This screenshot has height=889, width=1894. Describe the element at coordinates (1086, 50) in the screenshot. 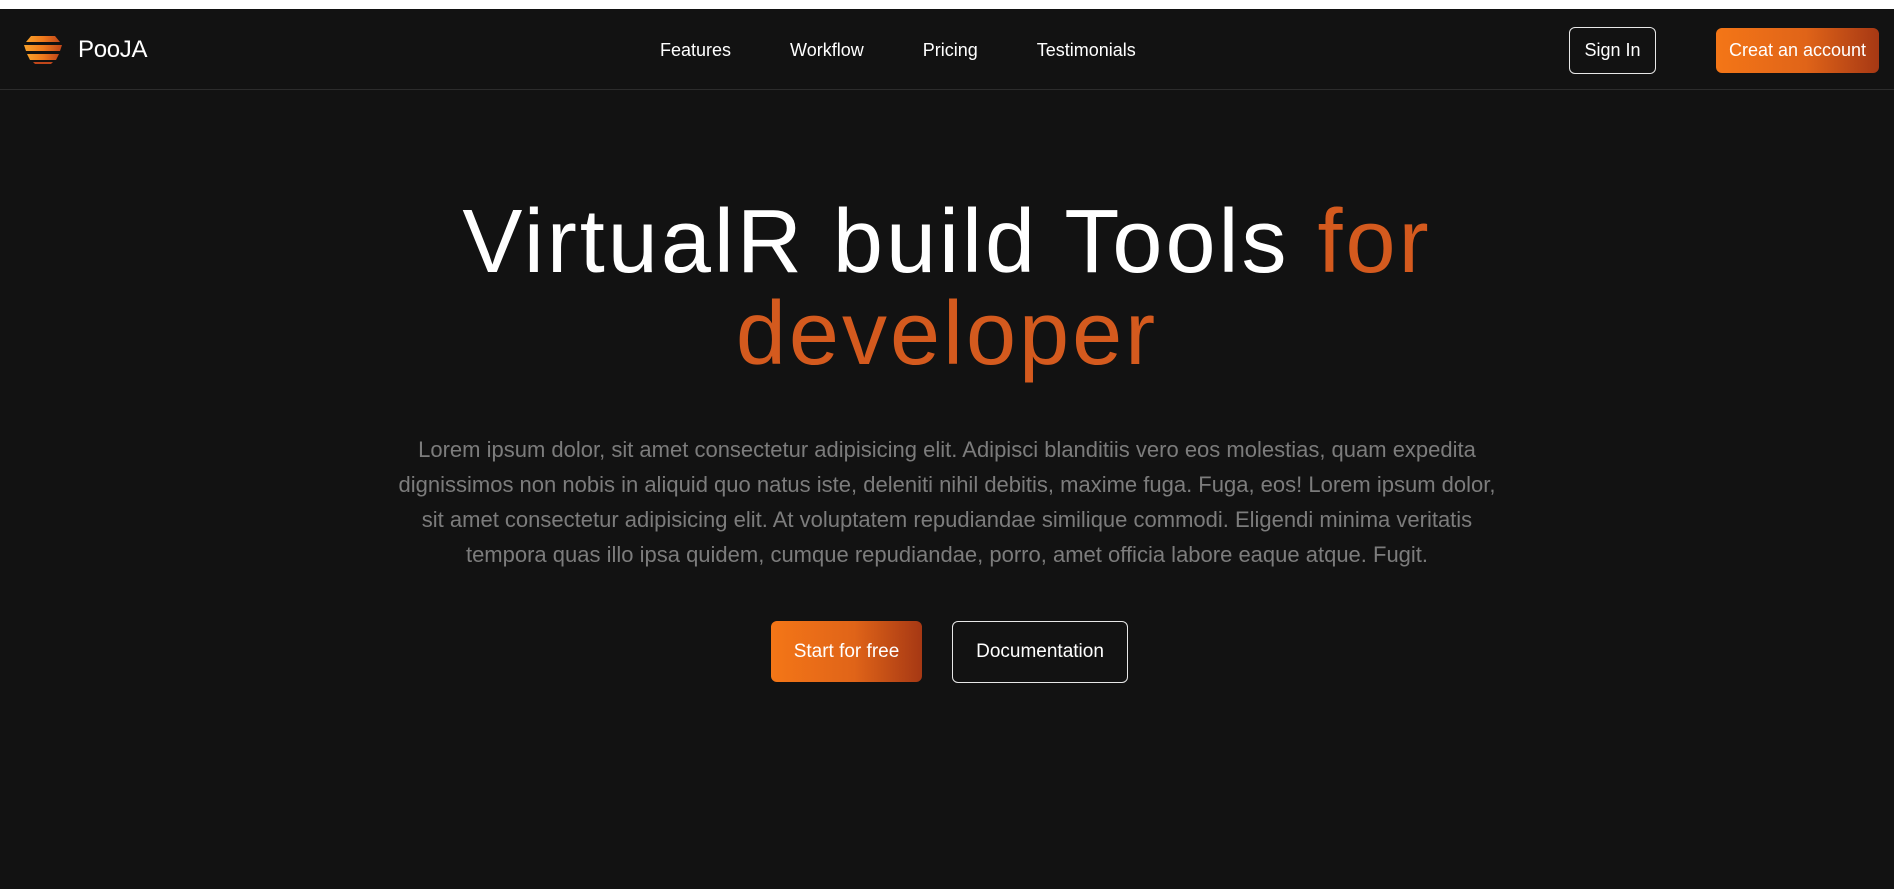

I see `nav-link-testimonials: Testimonials` at that location.